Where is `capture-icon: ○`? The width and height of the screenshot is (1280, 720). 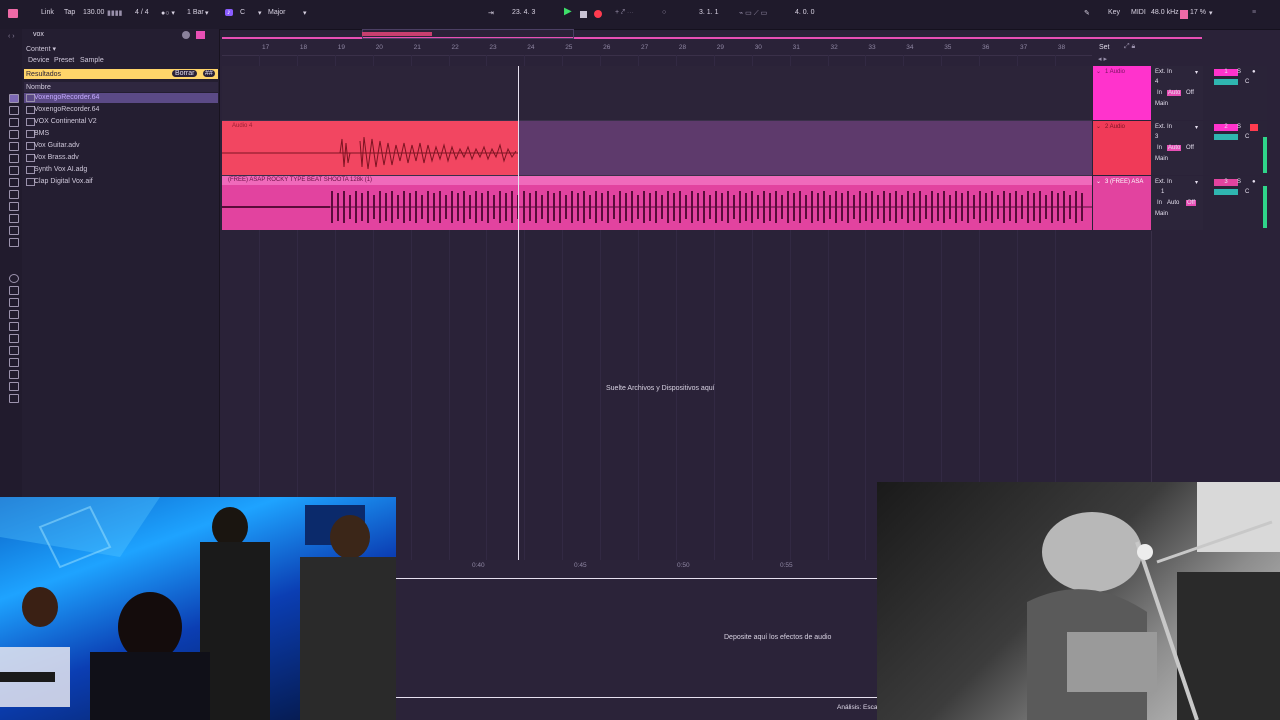 capture-icon: ○ is located at coordinates (664, 12).